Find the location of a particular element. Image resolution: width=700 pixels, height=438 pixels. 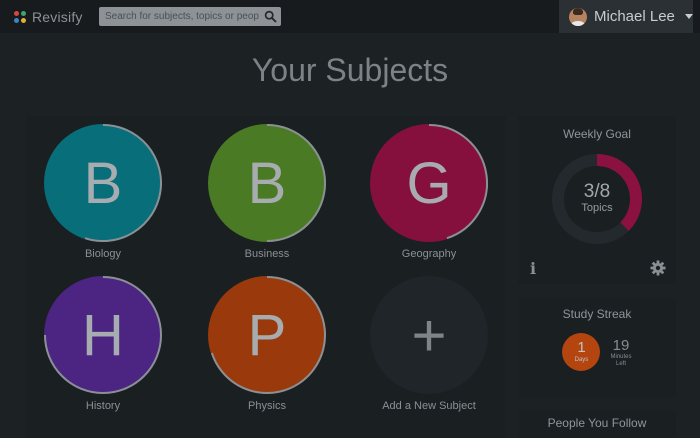

people-you-follow-card: People You Follow is located at coordinates (597, 424).